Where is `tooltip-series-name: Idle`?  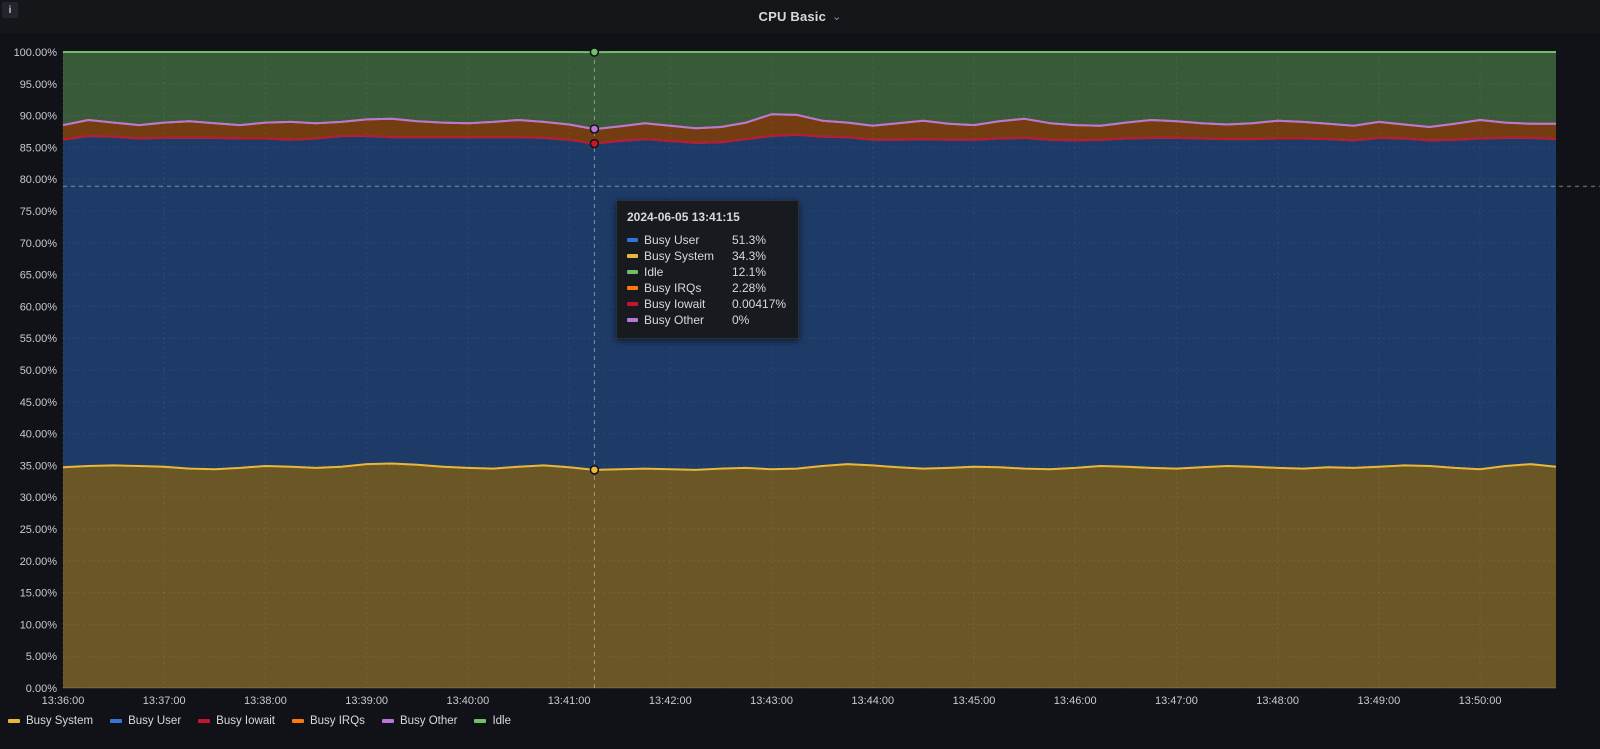
tooltip-series-name: Idle is located at coordinates (654, 272).